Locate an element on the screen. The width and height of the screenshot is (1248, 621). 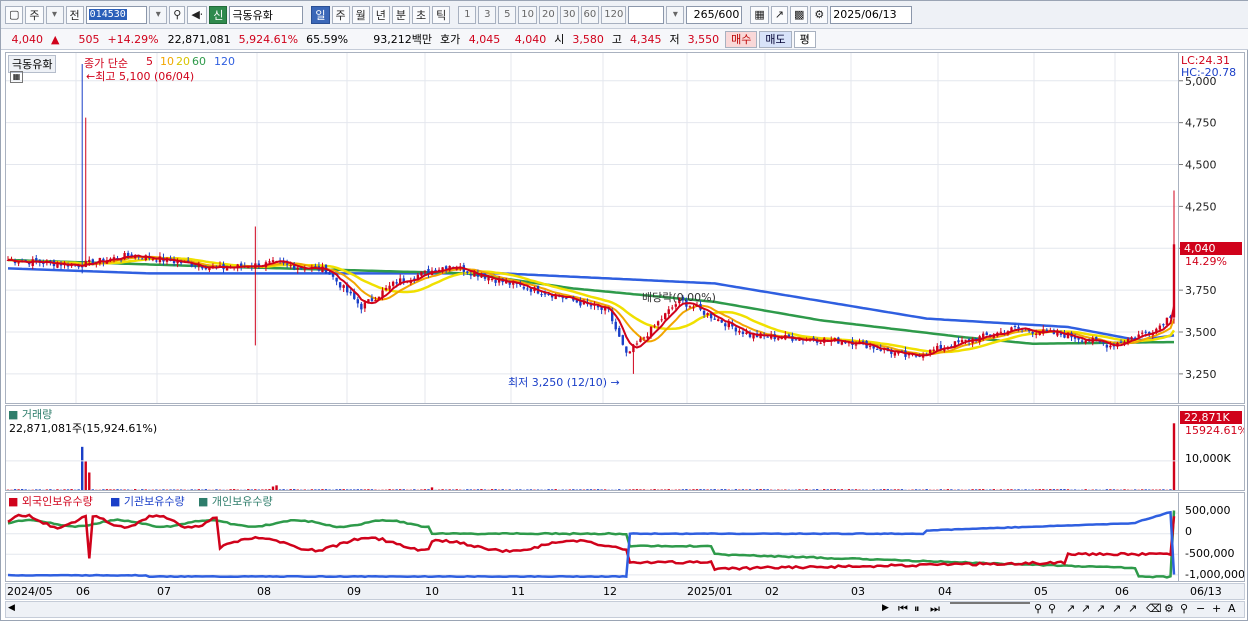
pause-icon: ⏸ is located at coordinates (917, 609).